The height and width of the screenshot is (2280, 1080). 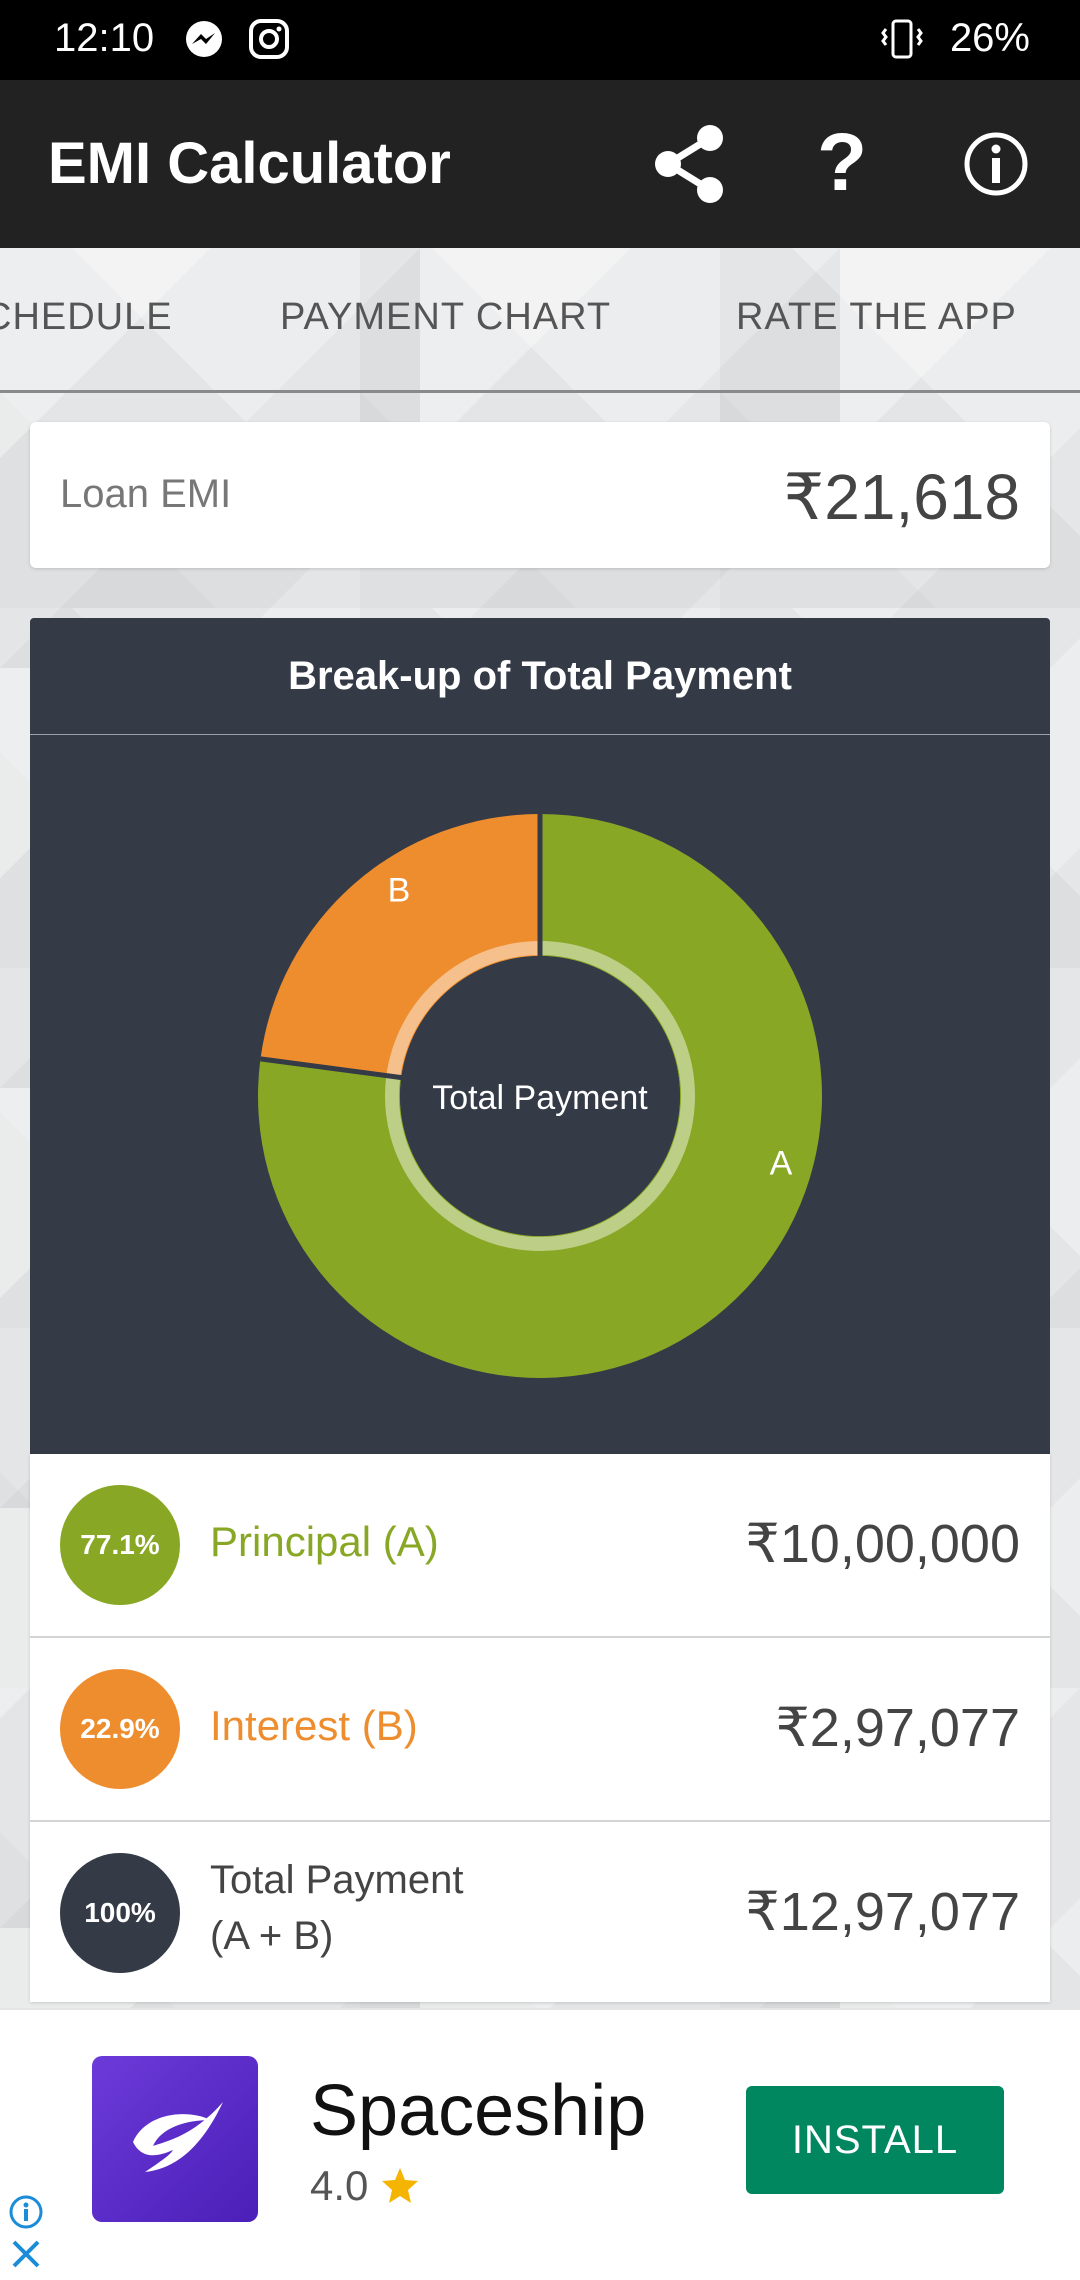 I want to click on total-value: ₹12,97,077, so click(x=882, y=1912).